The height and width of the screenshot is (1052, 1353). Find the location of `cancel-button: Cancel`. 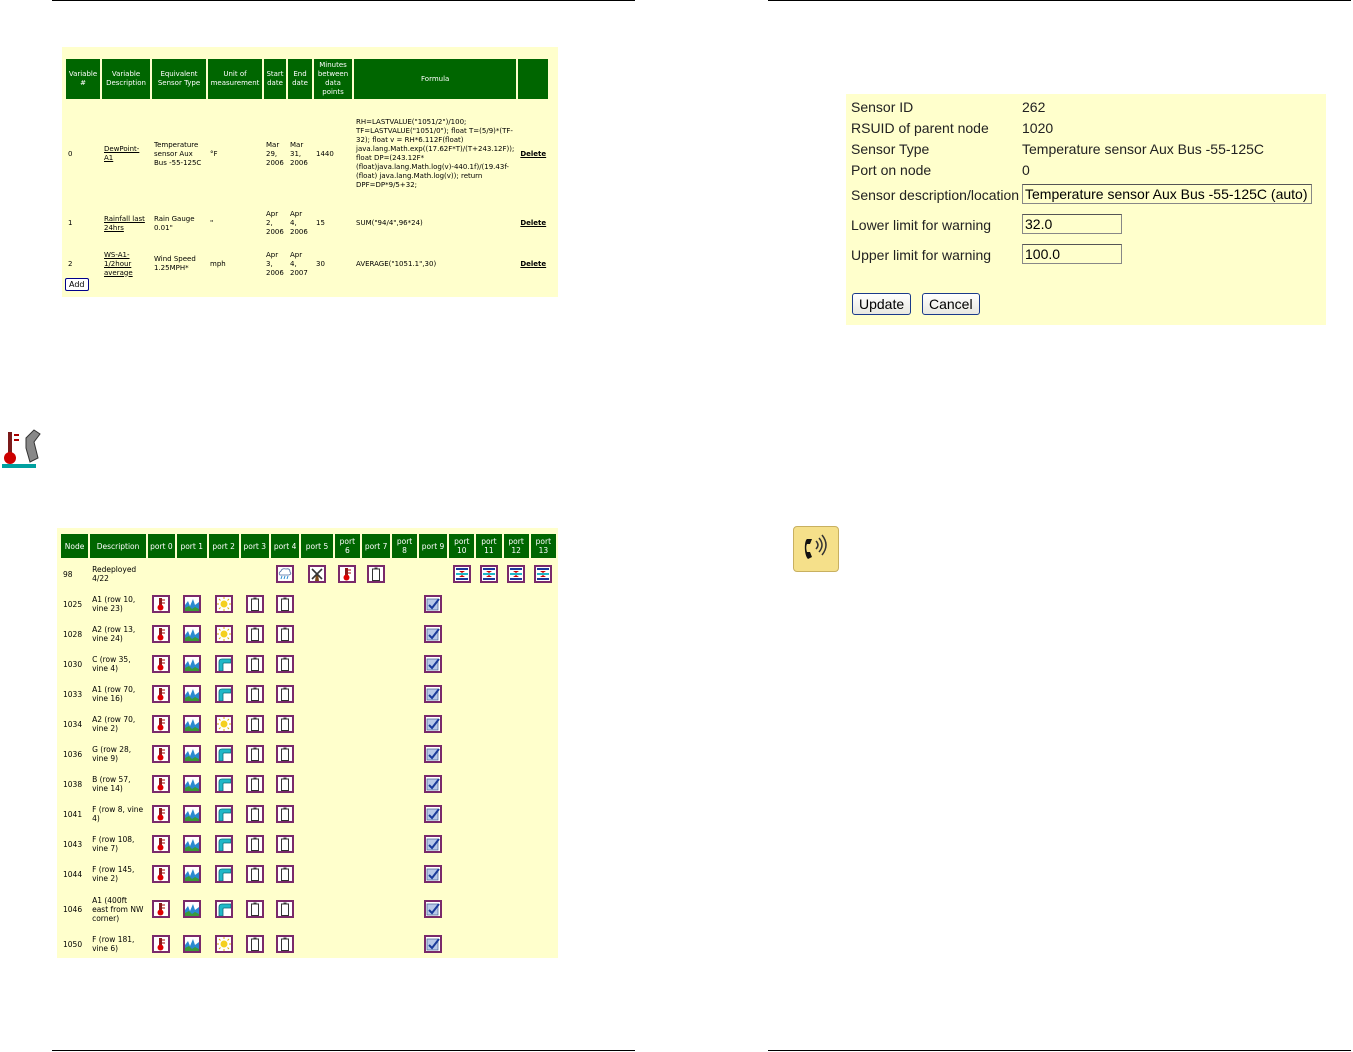

cancel-button: Cancel is located at coordinates (951, 304).